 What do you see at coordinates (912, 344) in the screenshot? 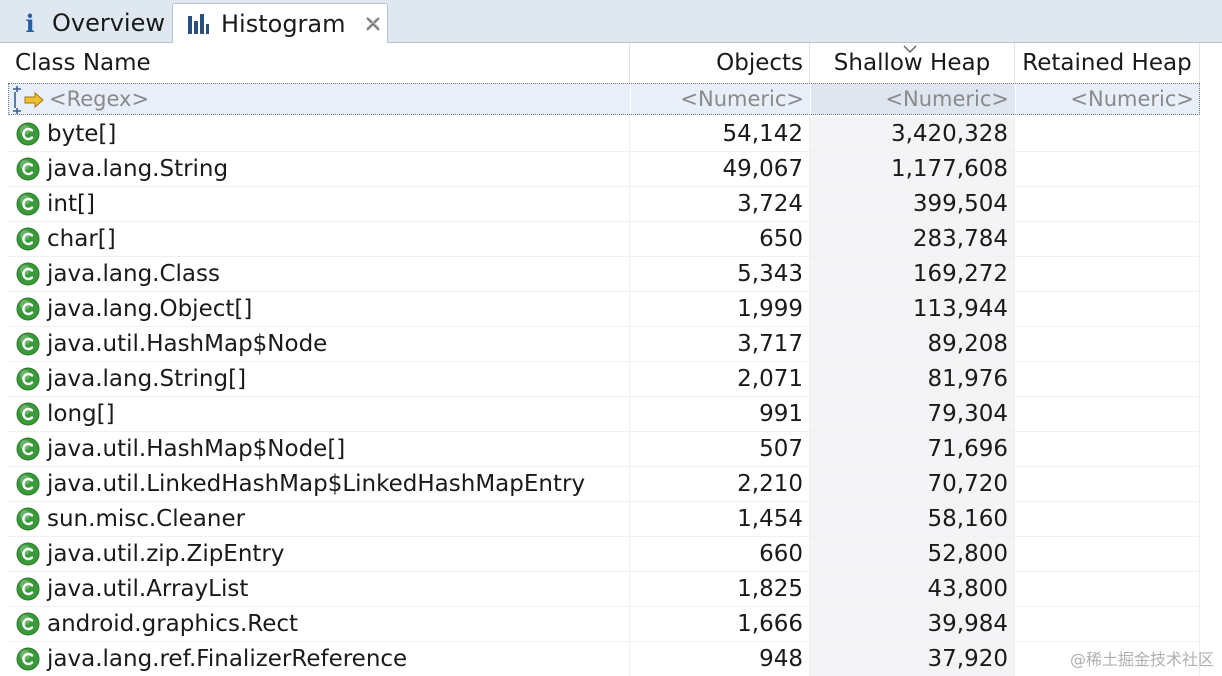
I see `shallow-heap-cell: 89,208` at bounding box center [912, 344].